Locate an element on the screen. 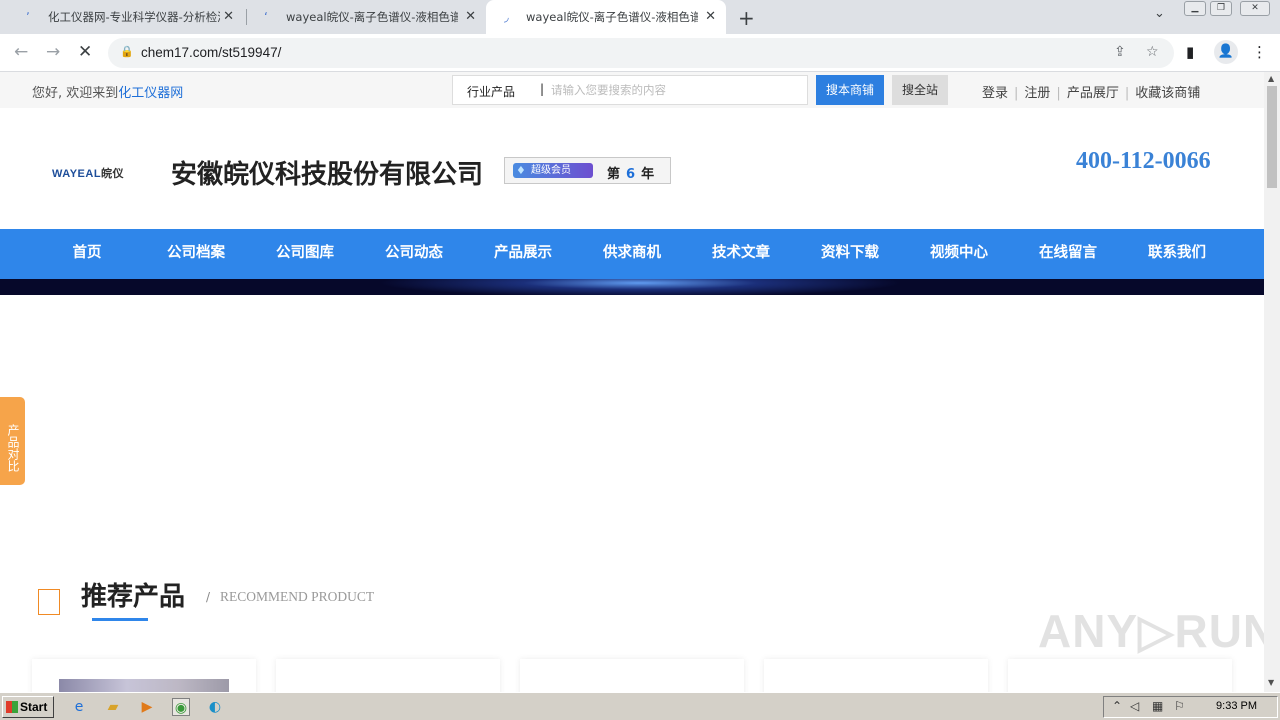 This screenshot has height=720, width=1280. bookmark-star-icon: ☆ is located at coordinates (1152, 52).